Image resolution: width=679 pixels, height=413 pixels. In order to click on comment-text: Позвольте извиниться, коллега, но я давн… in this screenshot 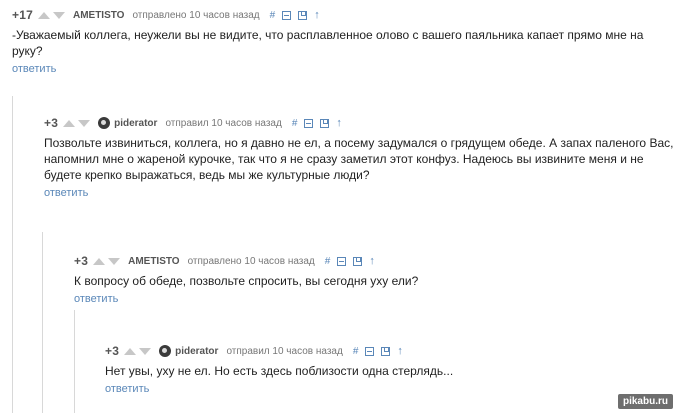, I will do `click(359, 159)`.